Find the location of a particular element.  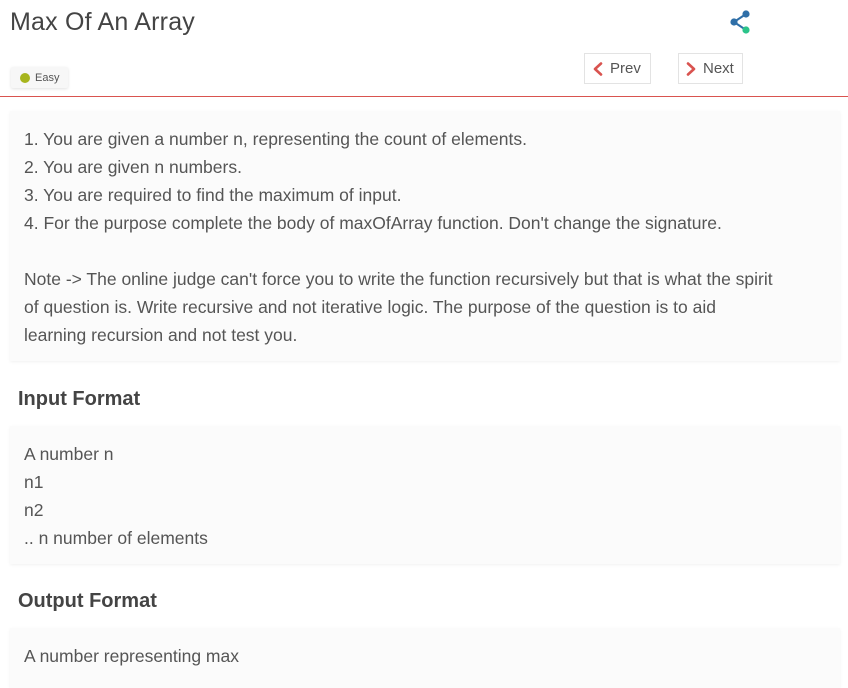

input-format-line: A number n is located at coordinates (69, 454).